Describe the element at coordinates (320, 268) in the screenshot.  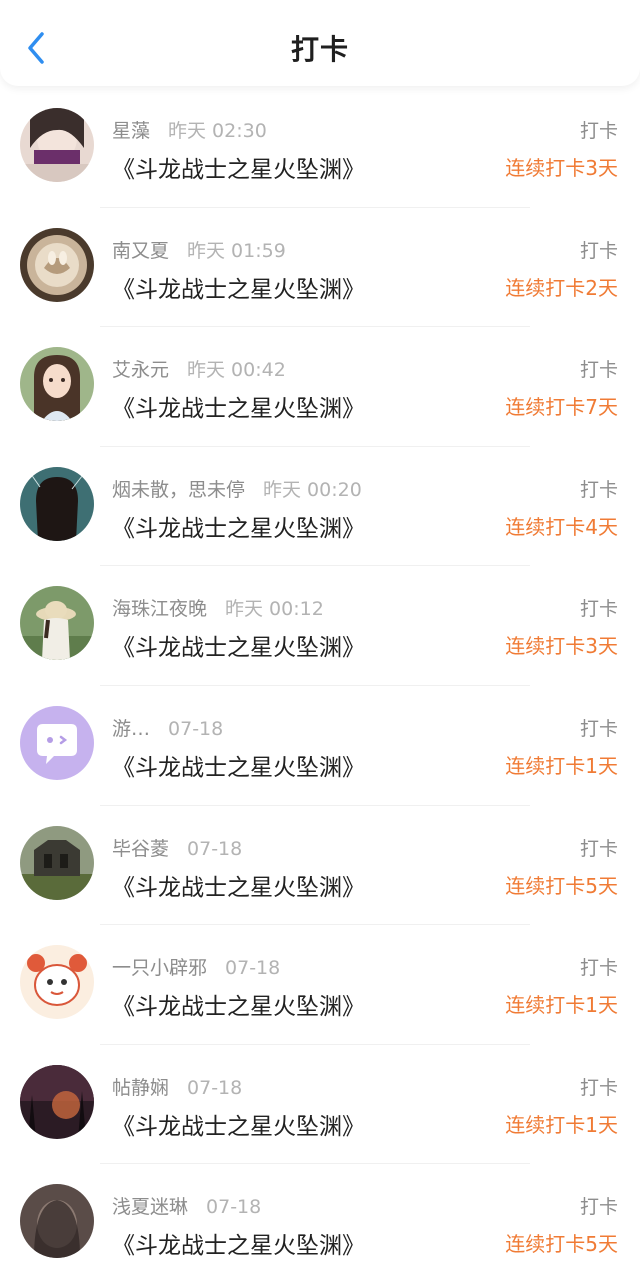
I see `list-item: 南又夏 昨天 01:59 《斗龙战士之星火坠渊》 打卡 连续打卡2天` at that location.